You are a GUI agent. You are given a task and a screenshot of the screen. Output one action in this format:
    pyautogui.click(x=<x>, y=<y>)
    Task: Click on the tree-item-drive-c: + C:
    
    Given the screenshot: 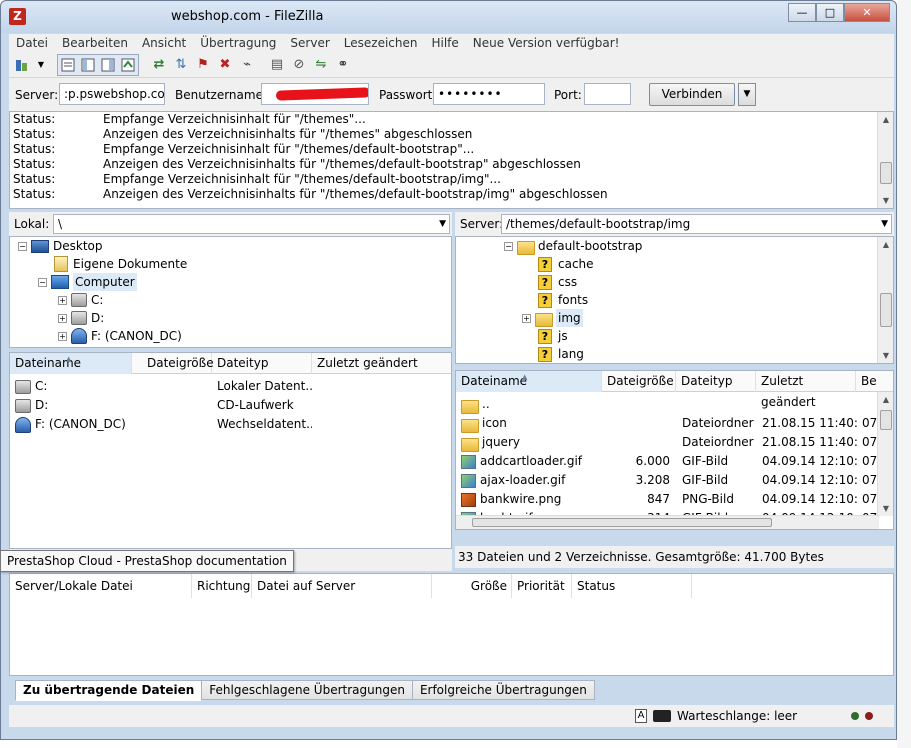 What is the action you would take?
    pyautogui.click(x=80, y=300)
    